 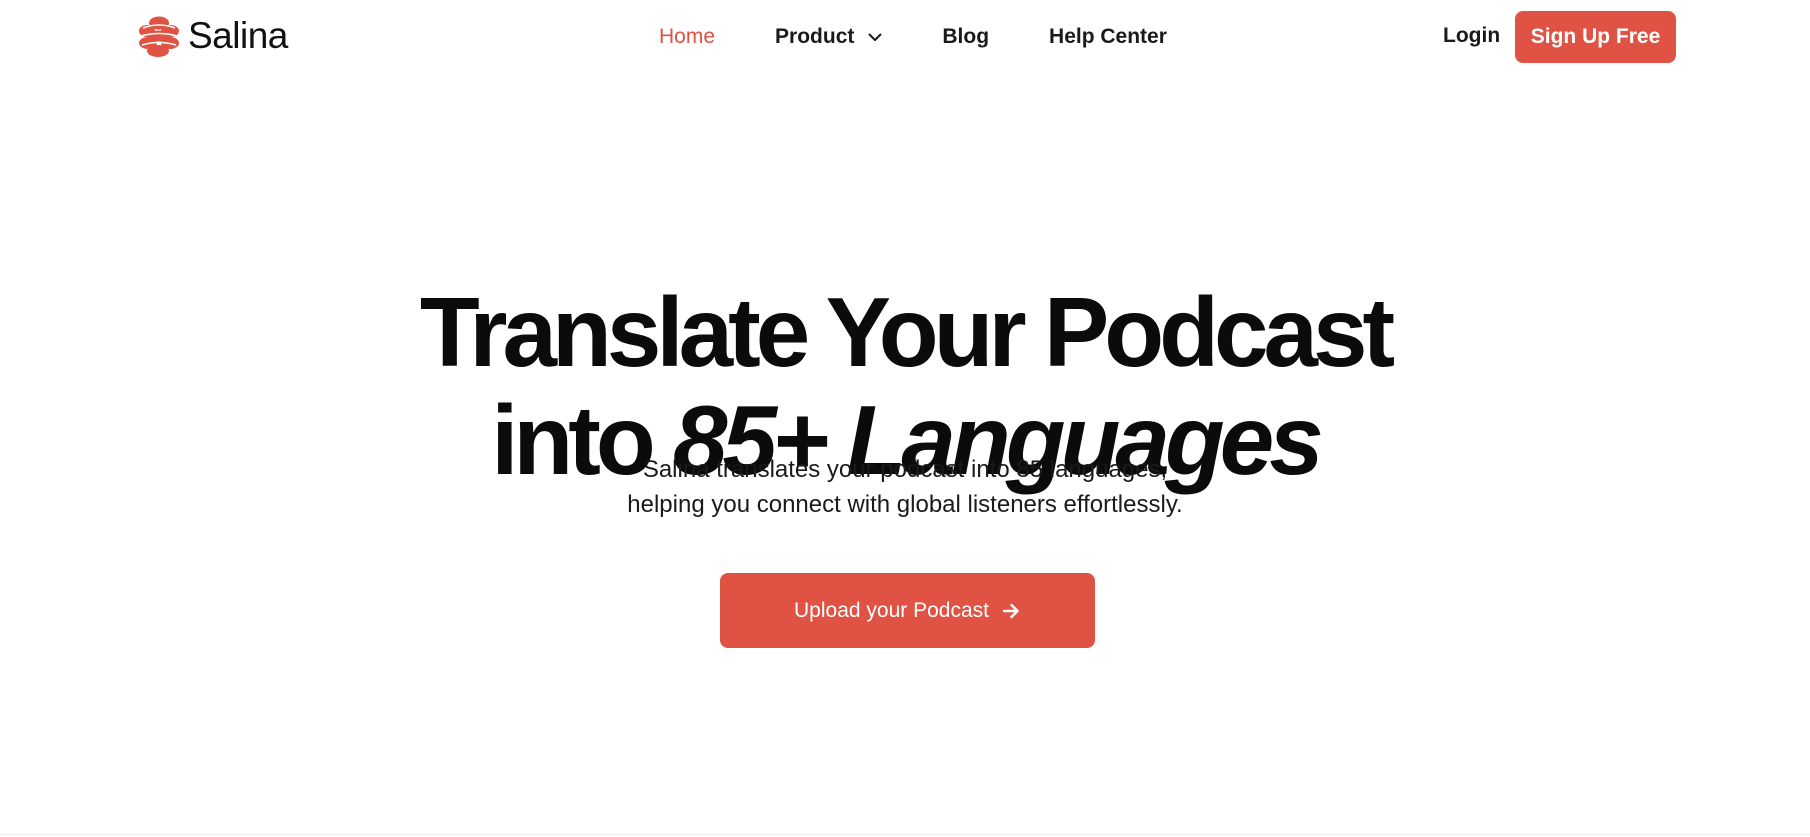 I want to click on nav-item-product: Product, so click(x=828, y=37).